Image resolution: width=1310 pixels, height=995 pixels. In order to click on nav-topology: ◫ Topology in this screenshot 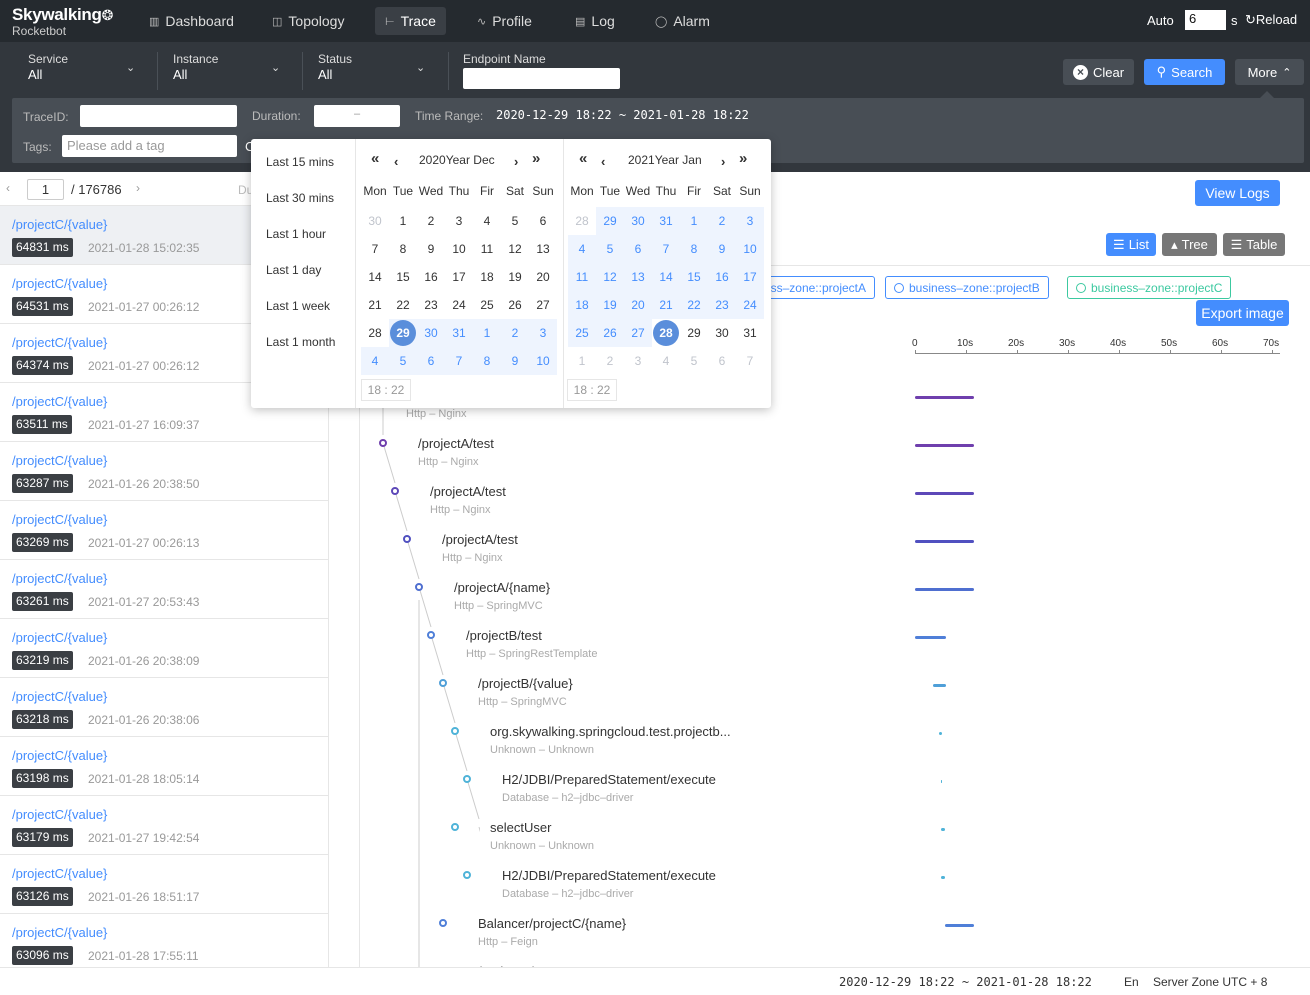, I will do `click(308, 21)`.